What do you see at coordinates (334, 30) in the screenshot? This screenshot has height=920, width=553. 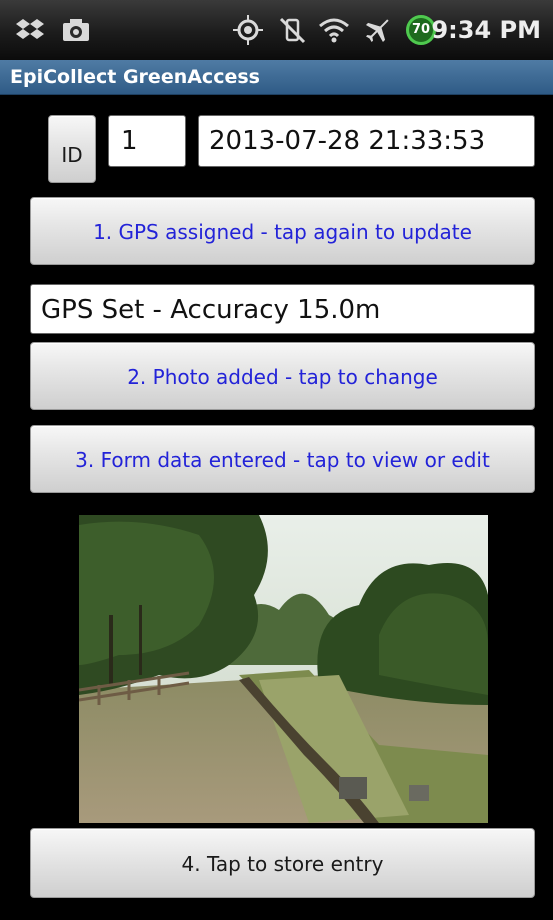 I see `wifi-icon` at bounding box center [334, 30].